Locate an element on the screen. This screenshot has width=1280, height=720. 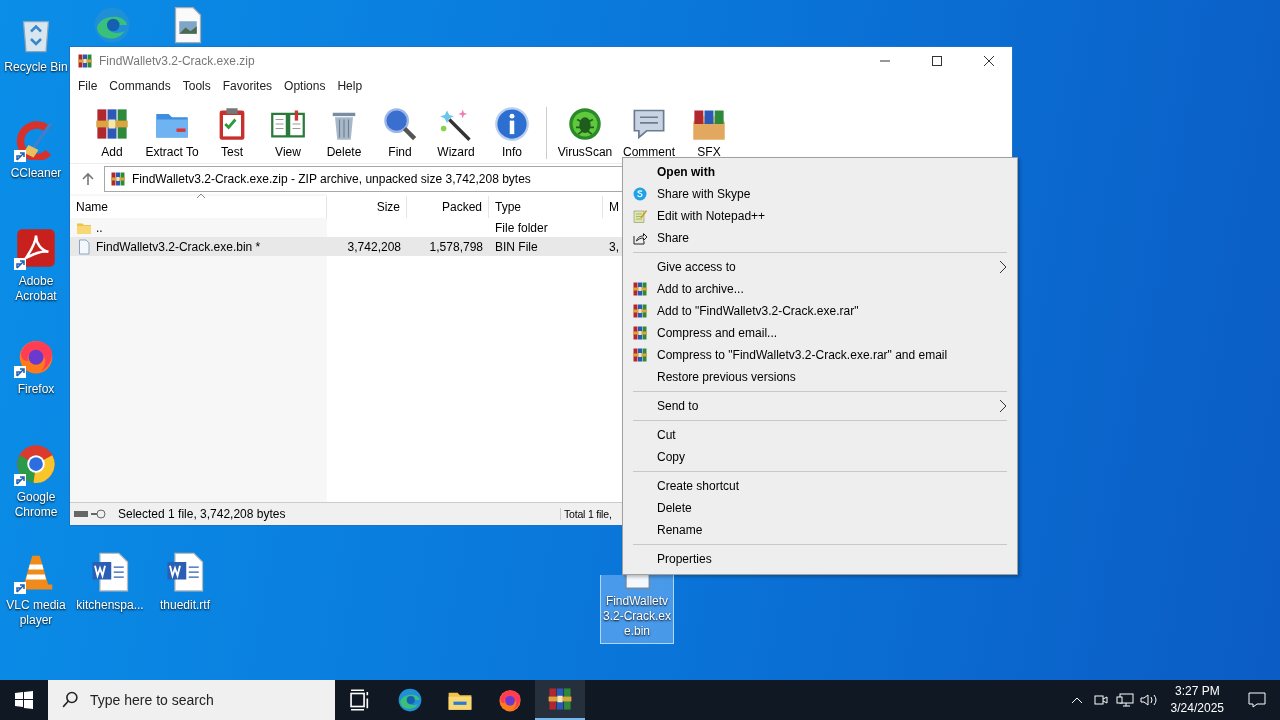
toolbar-button: Find is located at coordinates (400, 132).